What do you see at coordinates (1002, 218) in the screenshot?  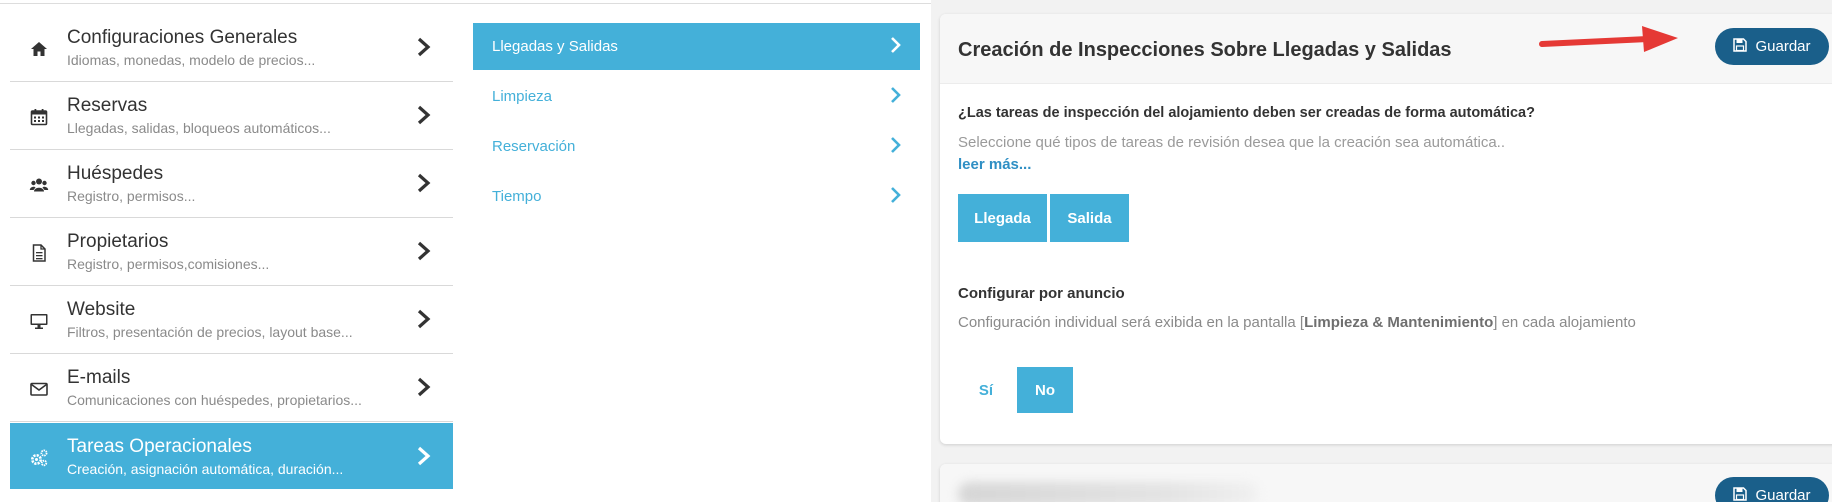 I see `arrival-option-button: Llegada` at bounding box center [1002, 218].